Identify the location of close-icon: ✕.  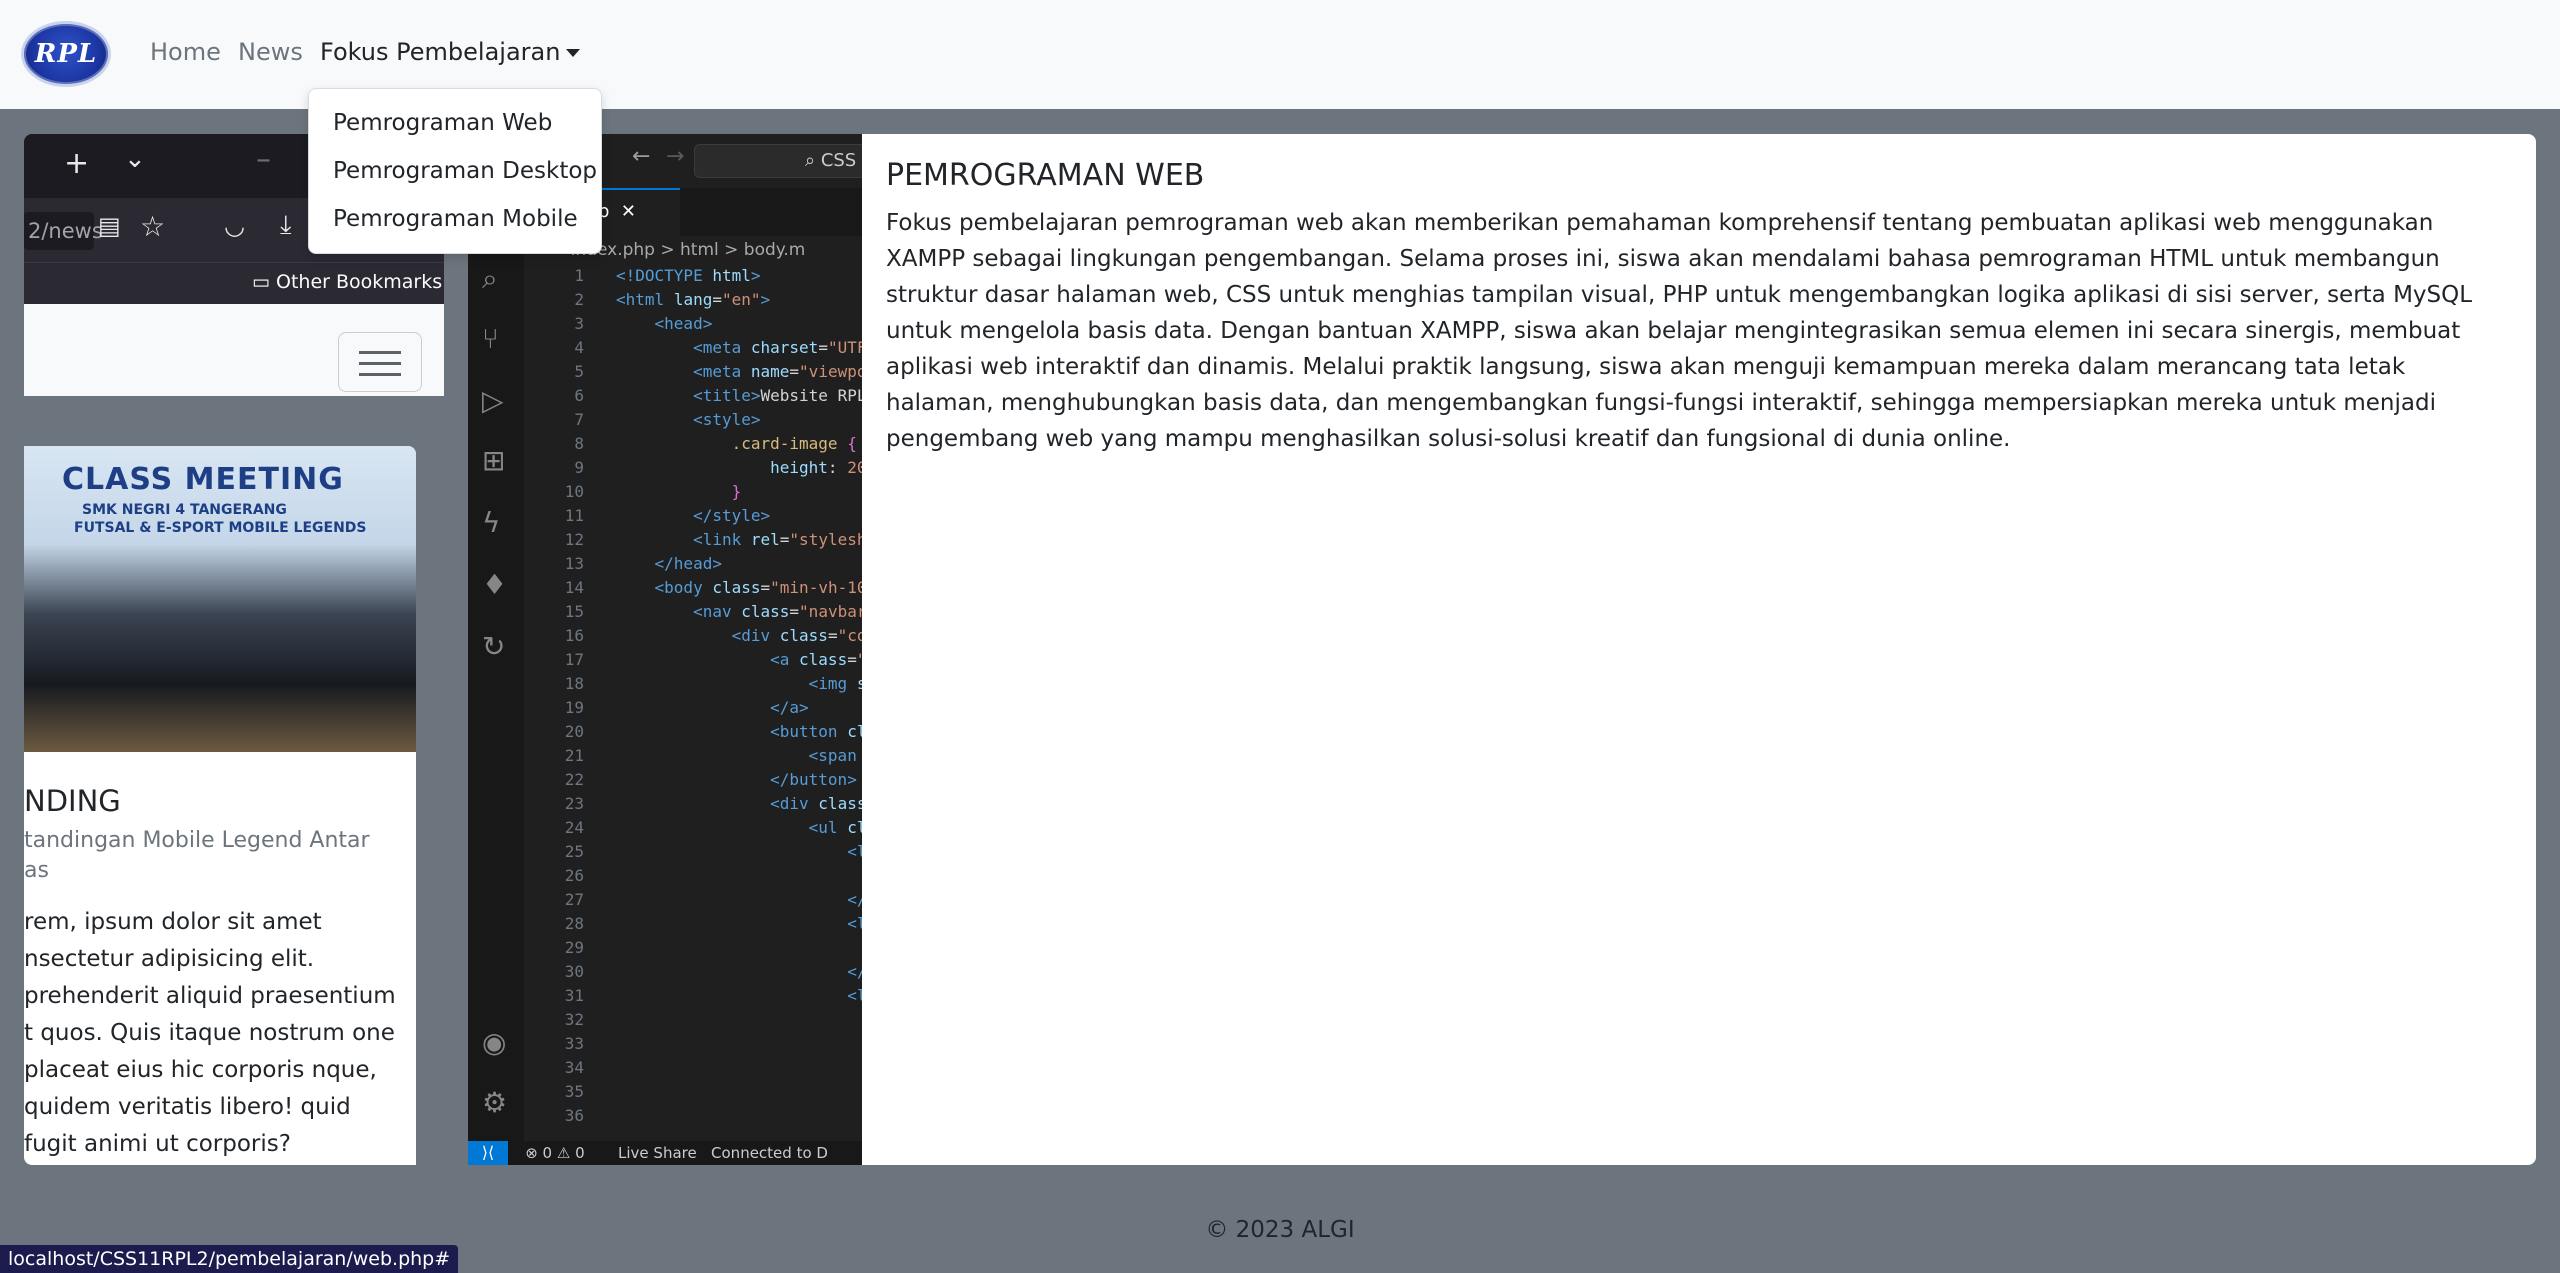
(628, 211).